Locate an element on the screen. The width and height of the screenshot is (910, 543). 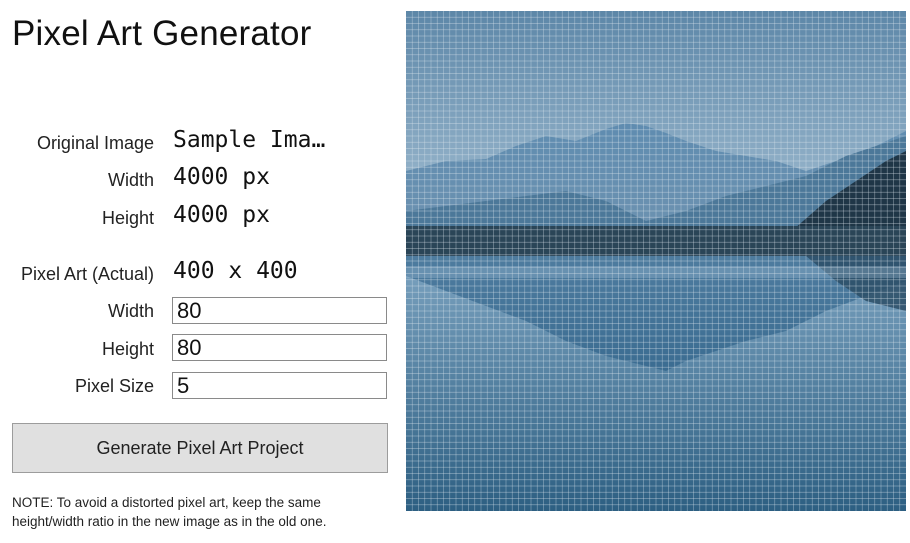
original-height-label: Height is located at coordinates (127, 218).